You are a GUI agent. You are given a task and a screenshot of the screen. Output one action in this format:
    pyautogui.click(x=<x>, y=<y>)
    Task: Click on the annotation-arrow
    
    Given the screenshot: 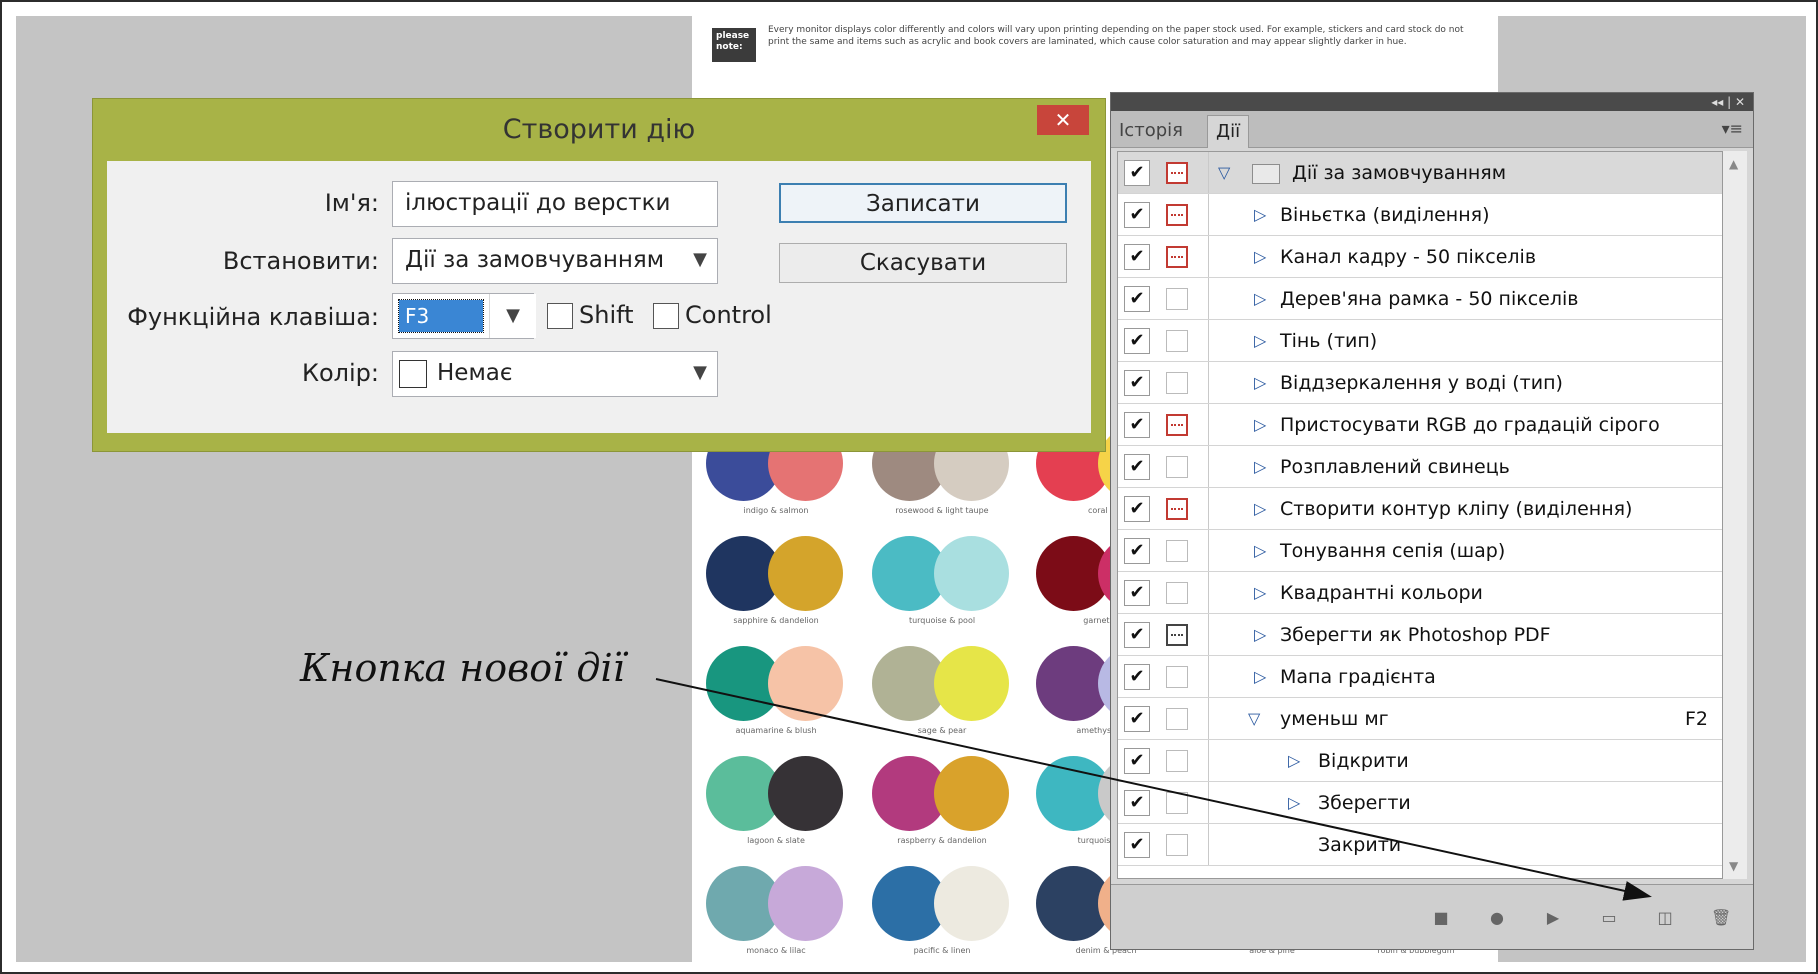 What is the action you would take?
    pyautogui.click(x=1153, y=789)
    